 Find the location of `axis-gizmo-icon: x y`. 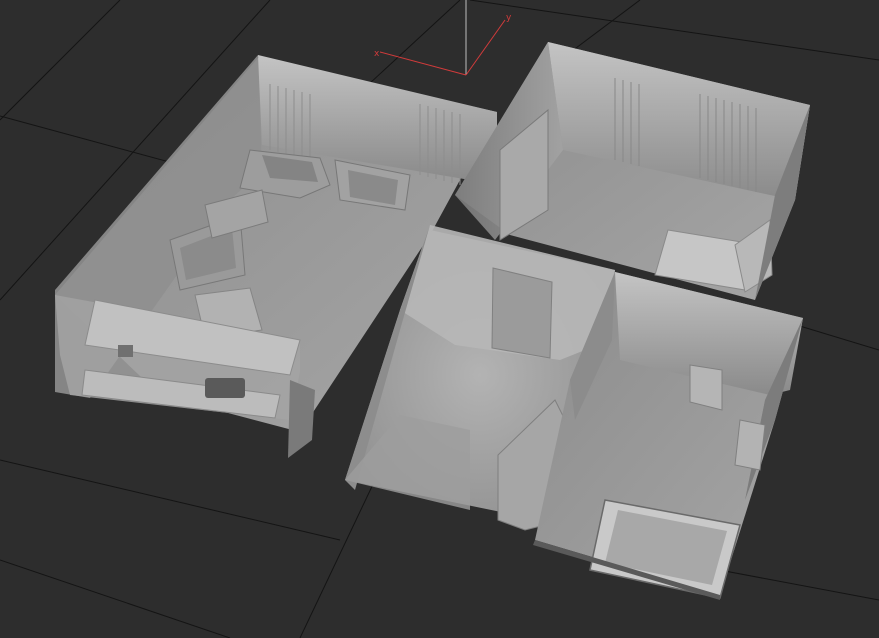

axis-gizmo-icon: x y is located at coordinates (443, 38).